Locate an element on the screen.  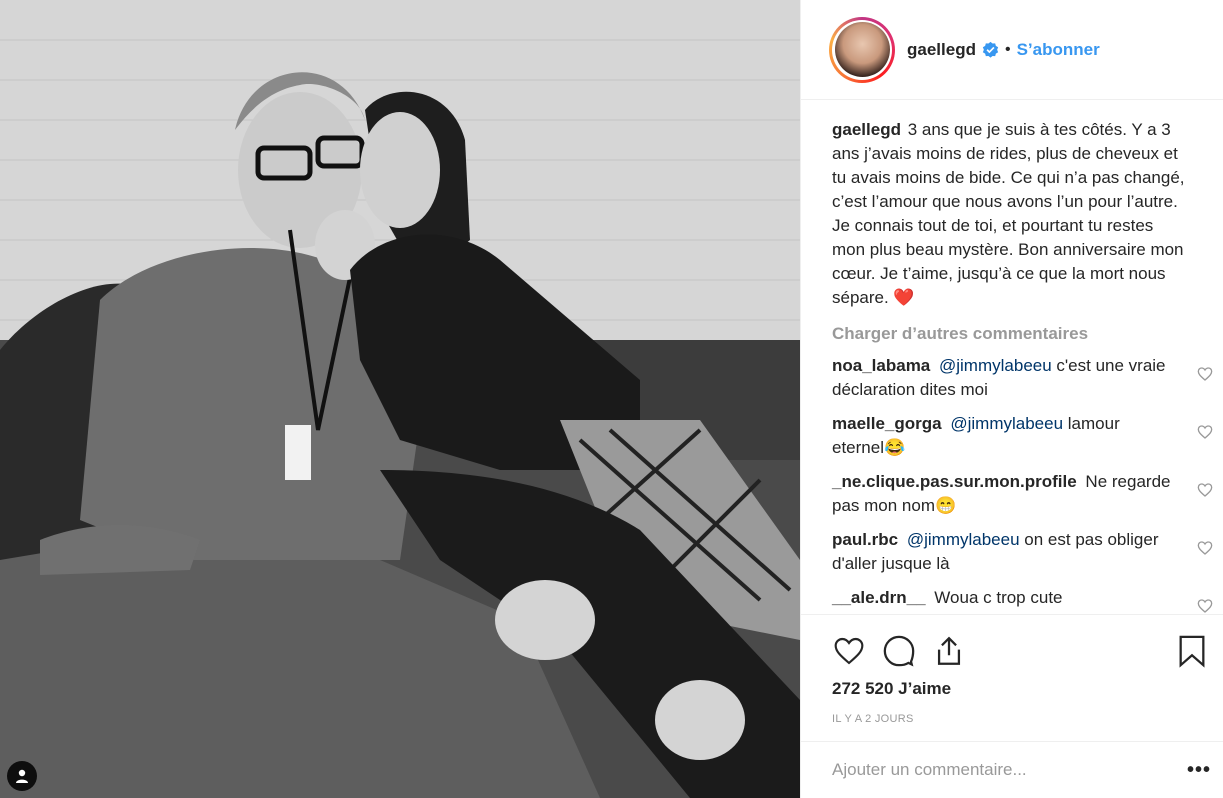
share-icon is located at coordinates (949, 651).